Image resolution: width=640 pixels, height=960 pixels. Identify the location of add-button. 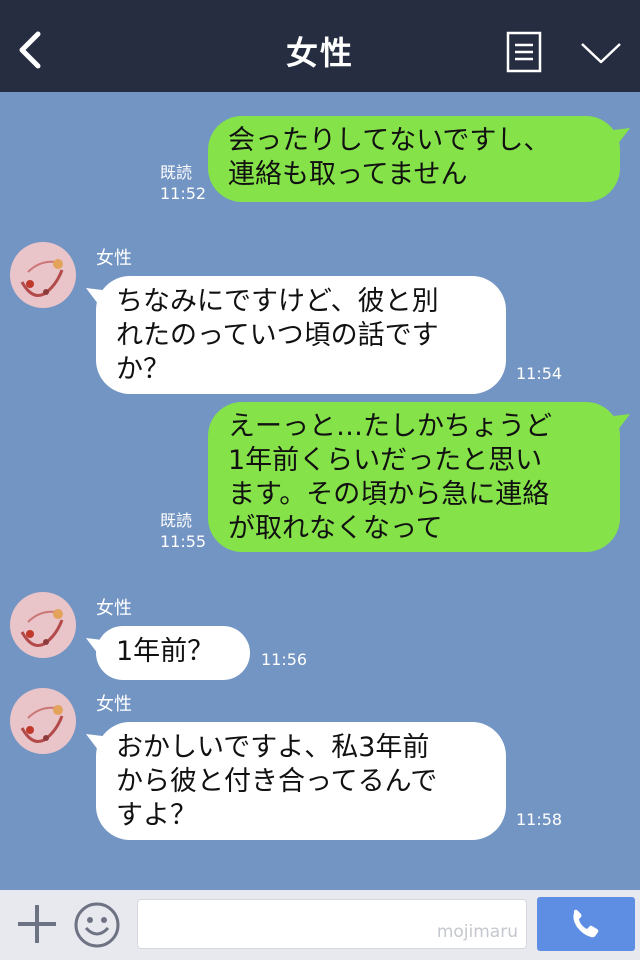
(37, 924).